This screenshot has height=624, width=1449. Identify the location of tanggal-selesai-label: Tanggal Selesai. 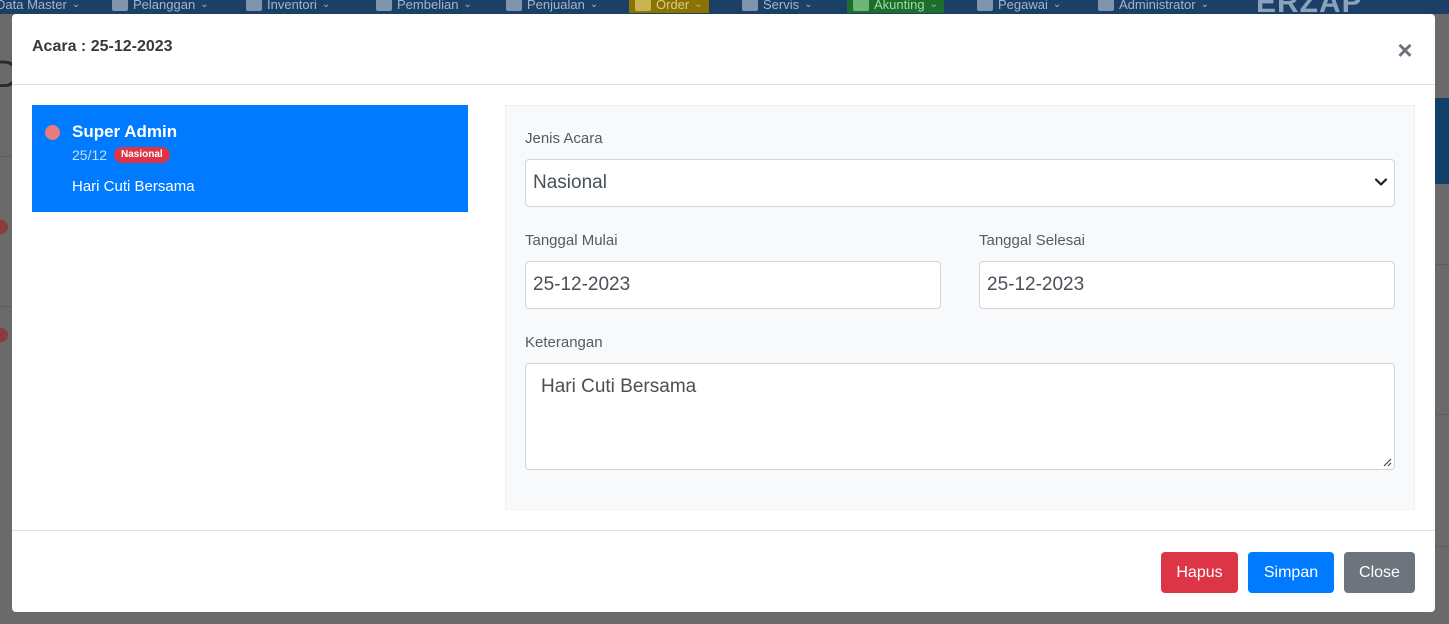
(1032, 240).